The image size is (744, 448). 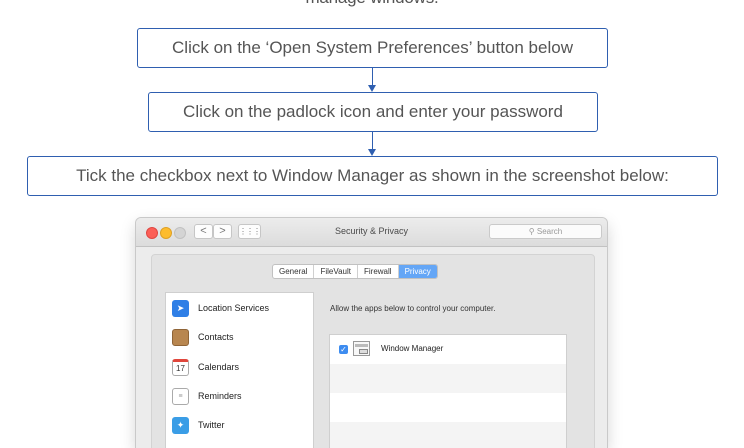 I want to click on tab-bar: General FileVault Firewall Privacy, so click(x=355, y=271).